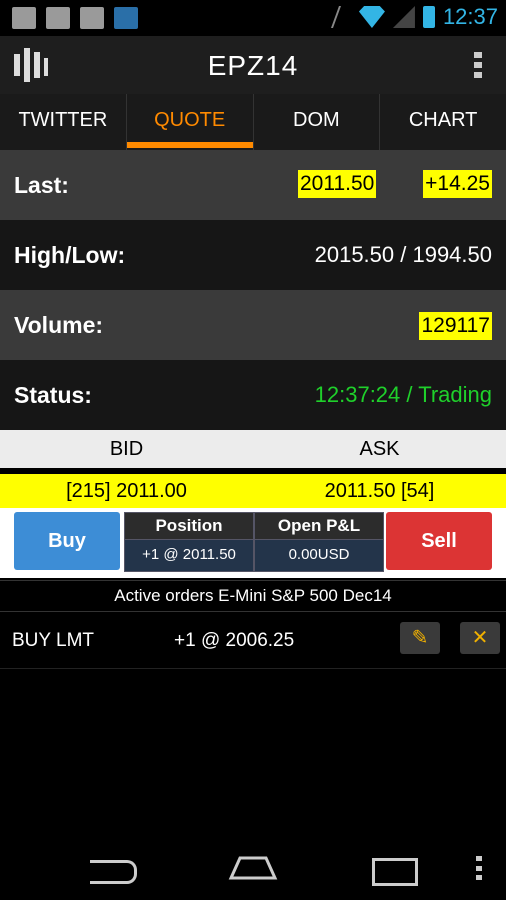 Image resolution: width=506 pixels, height=900 pixels. I want to click on tab-dom: DOM, so click(317, 122).